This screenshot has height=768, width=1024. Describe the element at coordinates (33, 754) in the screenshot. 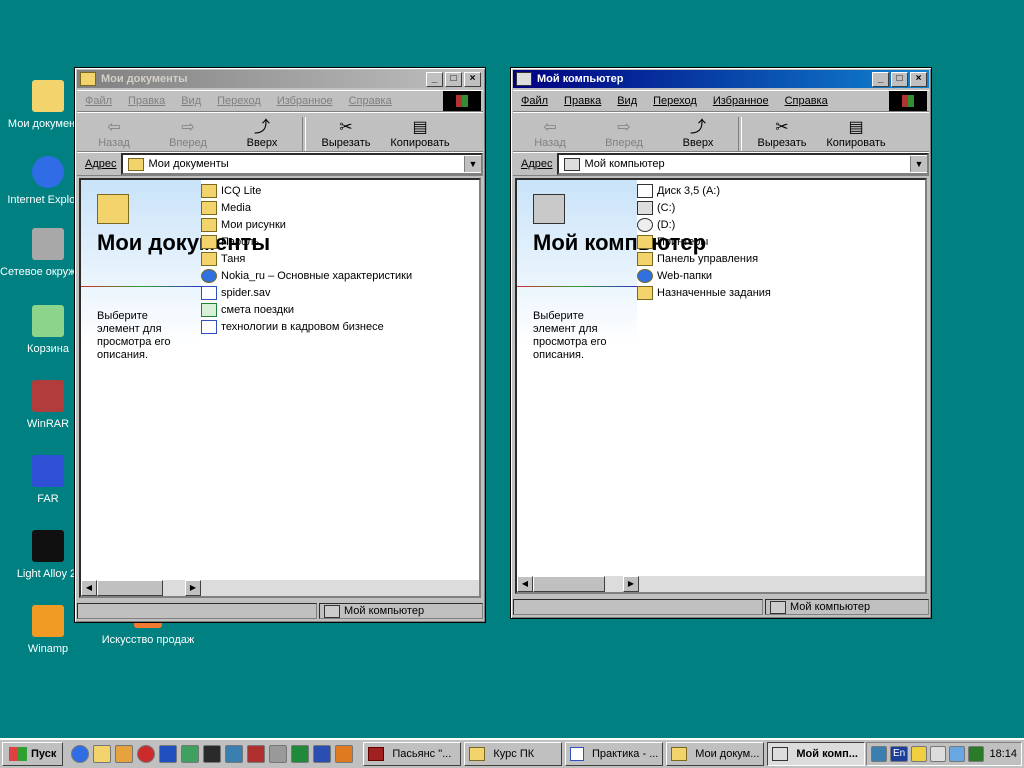

I see `start-button: Пуск` at that location.